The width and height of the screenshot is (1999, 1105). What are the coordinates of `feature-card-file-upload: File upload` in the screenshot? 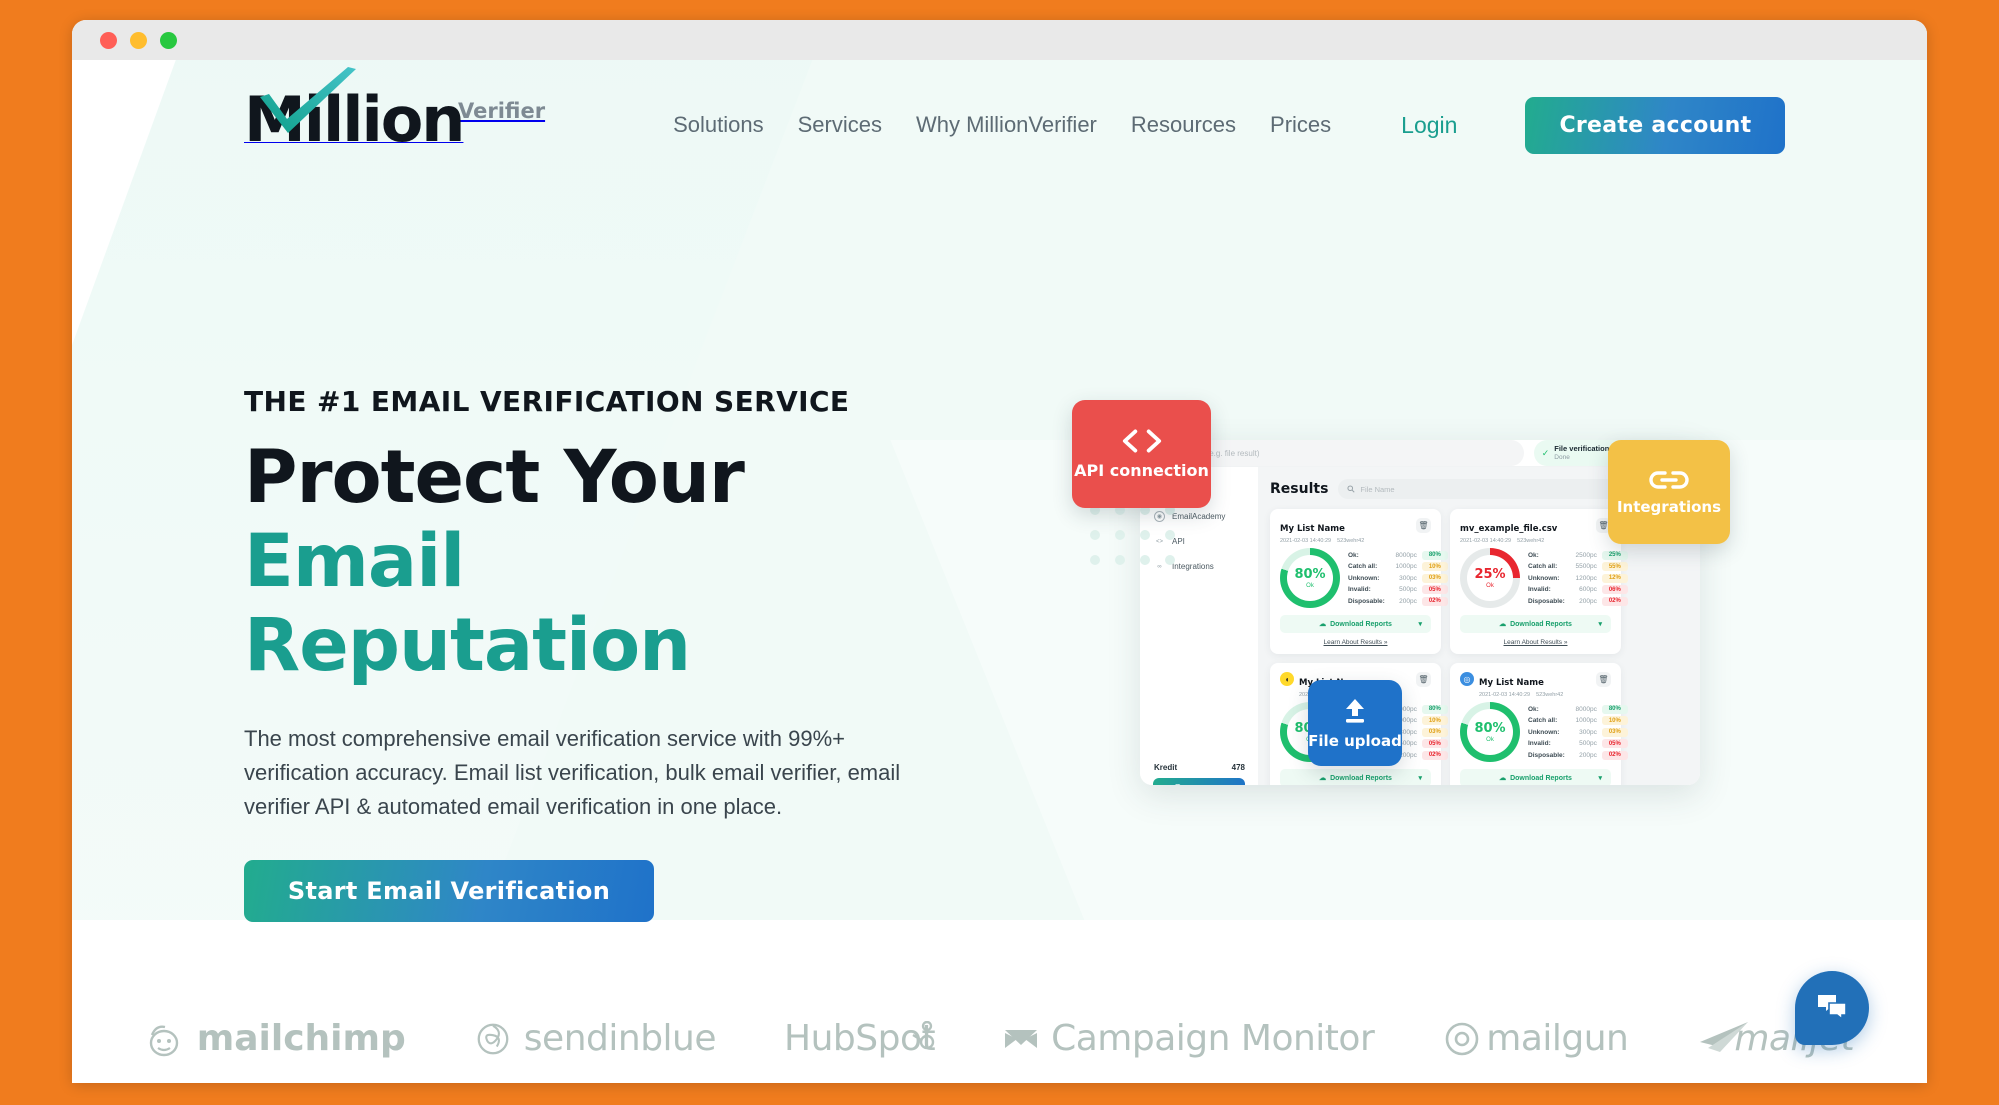 It's located at (1355, 723).